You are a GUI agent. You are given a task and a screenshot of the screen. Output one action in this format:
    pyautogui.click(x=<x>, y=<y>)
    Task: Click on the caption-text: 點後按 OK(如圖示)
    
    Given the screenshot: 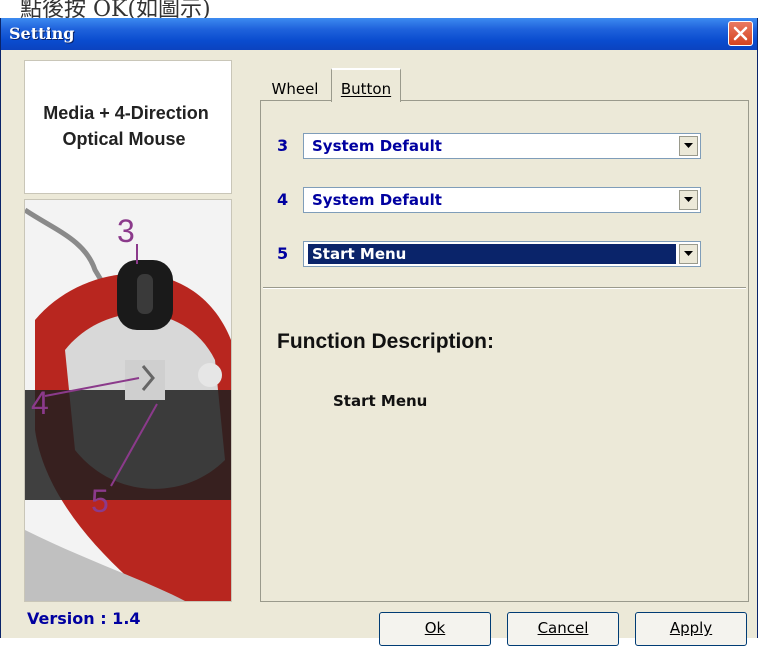 What is the action you would take?
    pyautogui.click(x=115, y=9)
    